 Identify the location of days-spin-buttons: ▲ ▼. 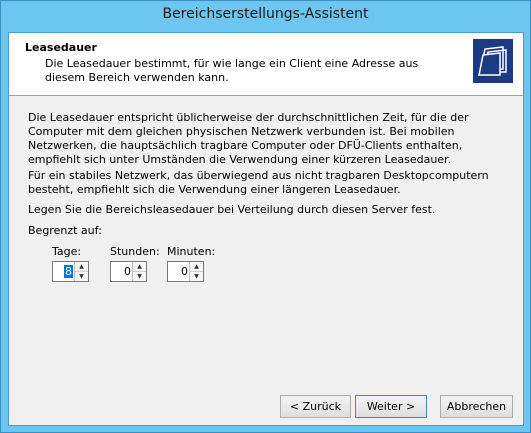
(81, 271).